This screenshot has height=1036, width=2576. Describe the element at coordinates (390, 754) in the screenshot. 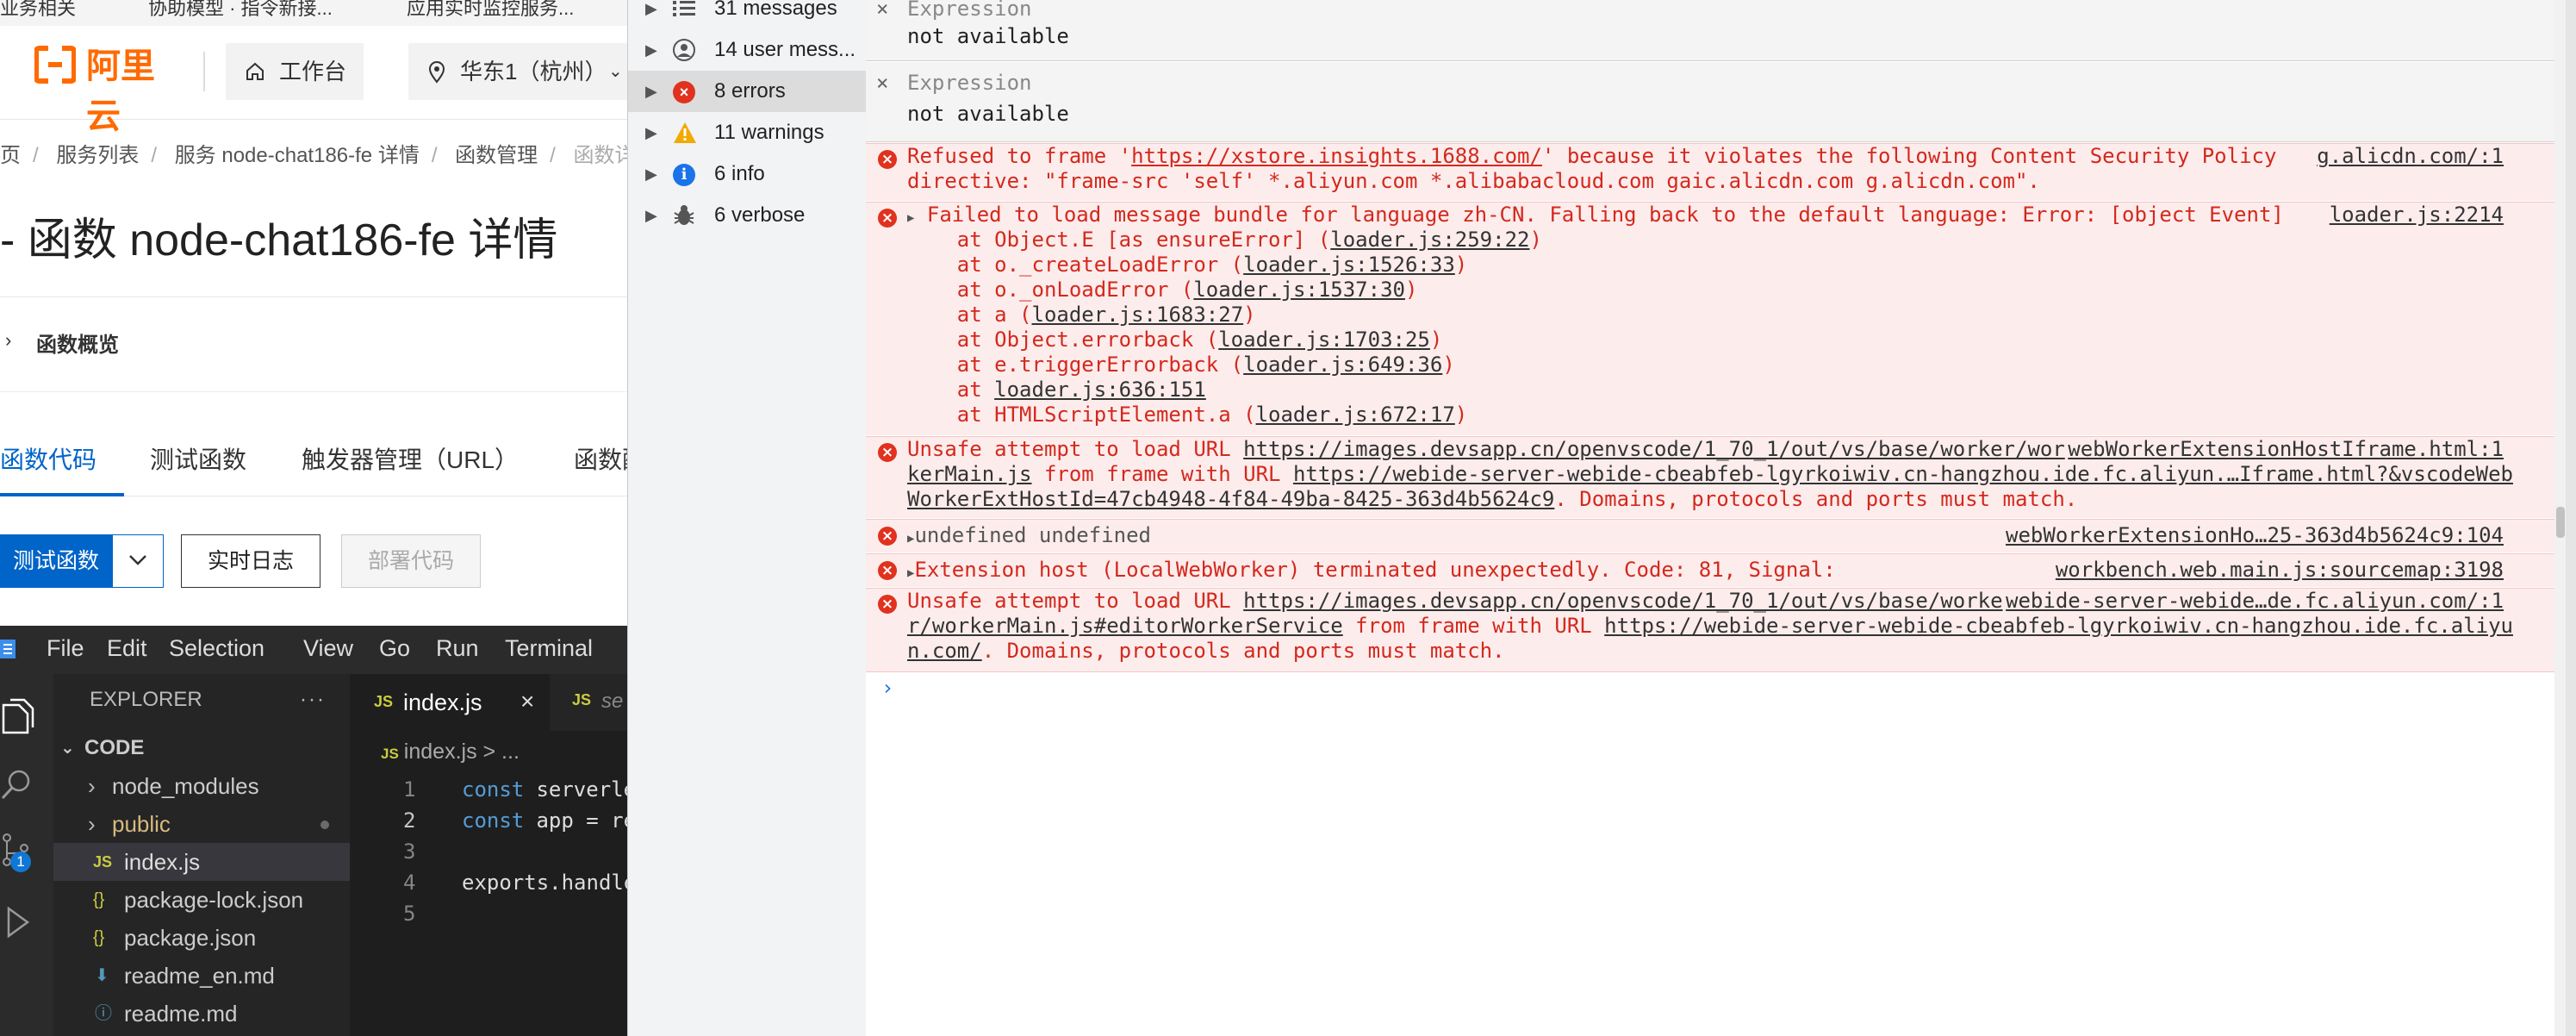

I see `js-file-icon: JS` at that location.